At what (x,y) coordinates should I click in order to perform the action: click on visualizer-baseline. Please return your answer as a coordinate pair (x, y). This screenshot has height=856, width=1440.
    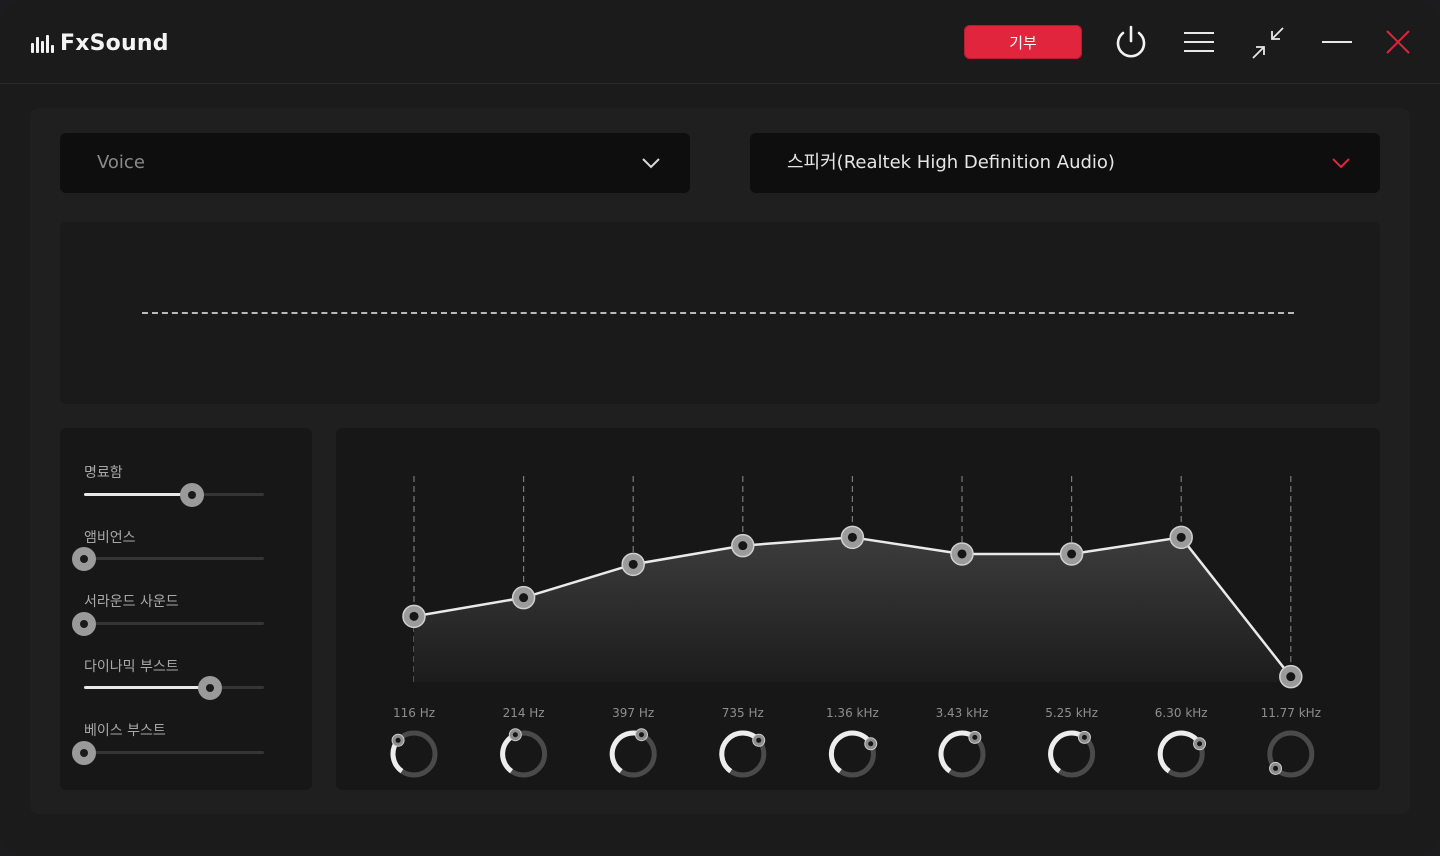
    Looking at the image, I should click on (718, 313).